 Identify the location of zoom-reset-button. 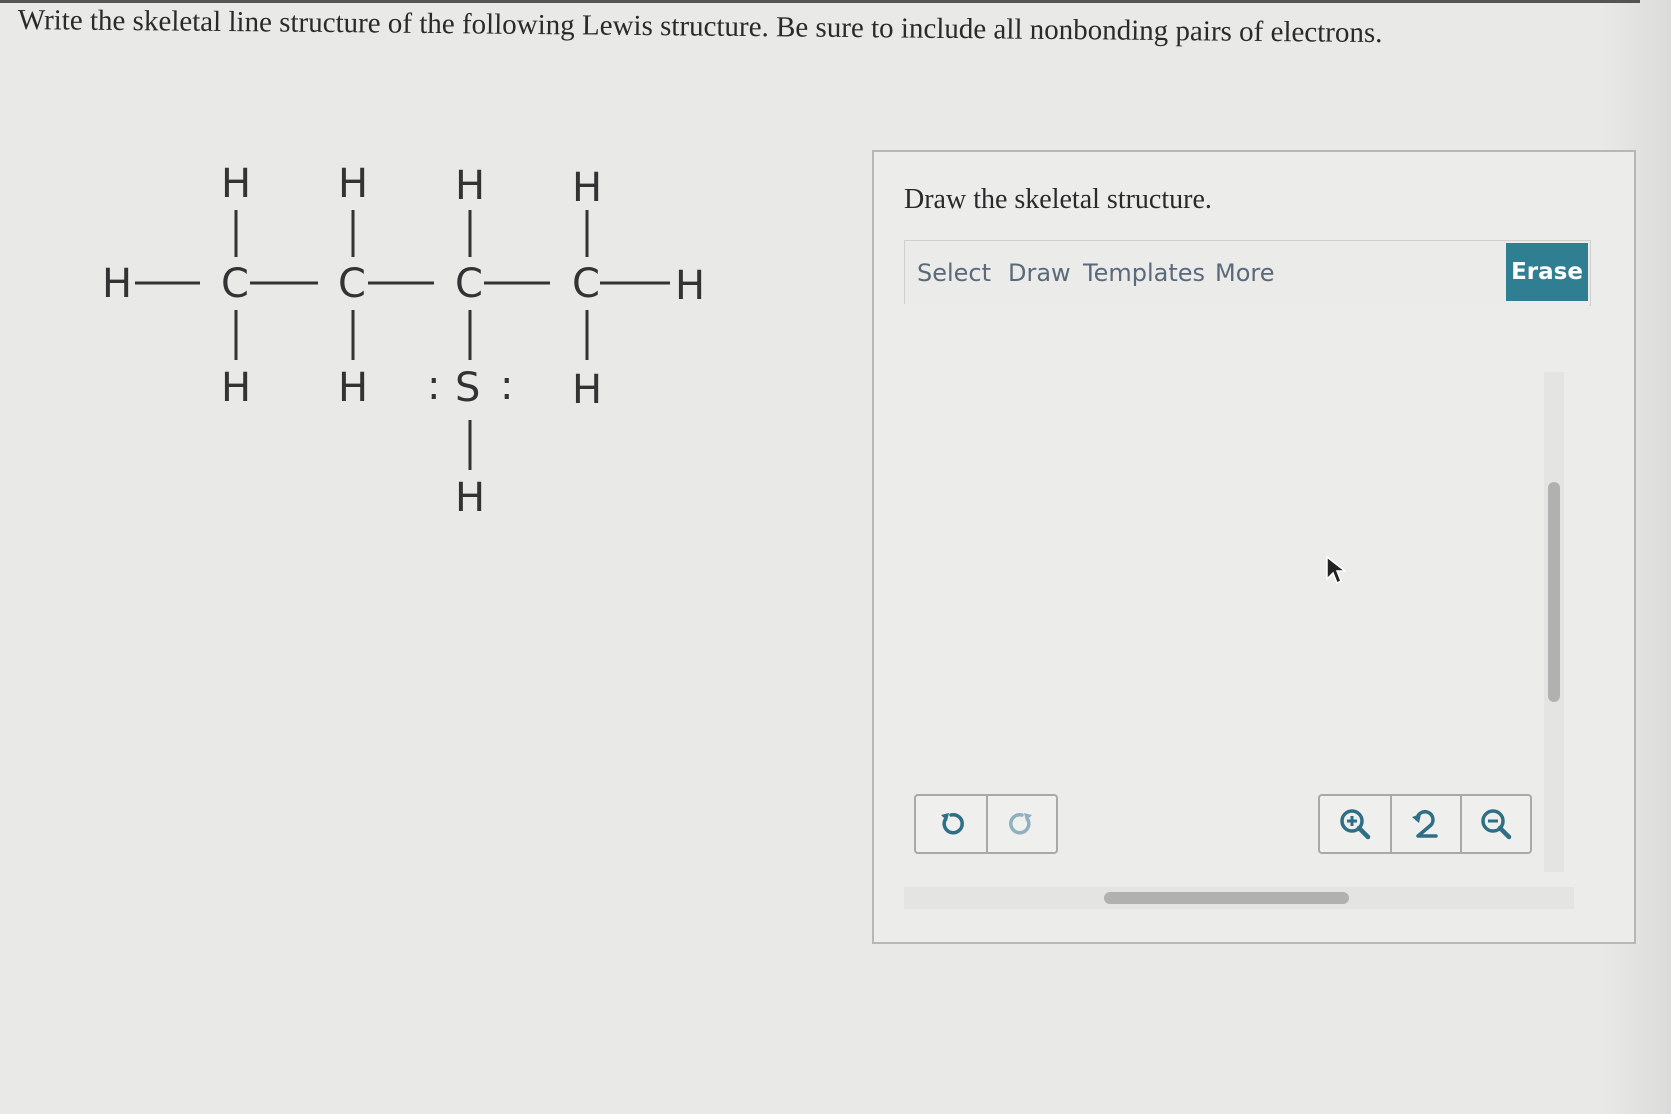
(1425, 824).